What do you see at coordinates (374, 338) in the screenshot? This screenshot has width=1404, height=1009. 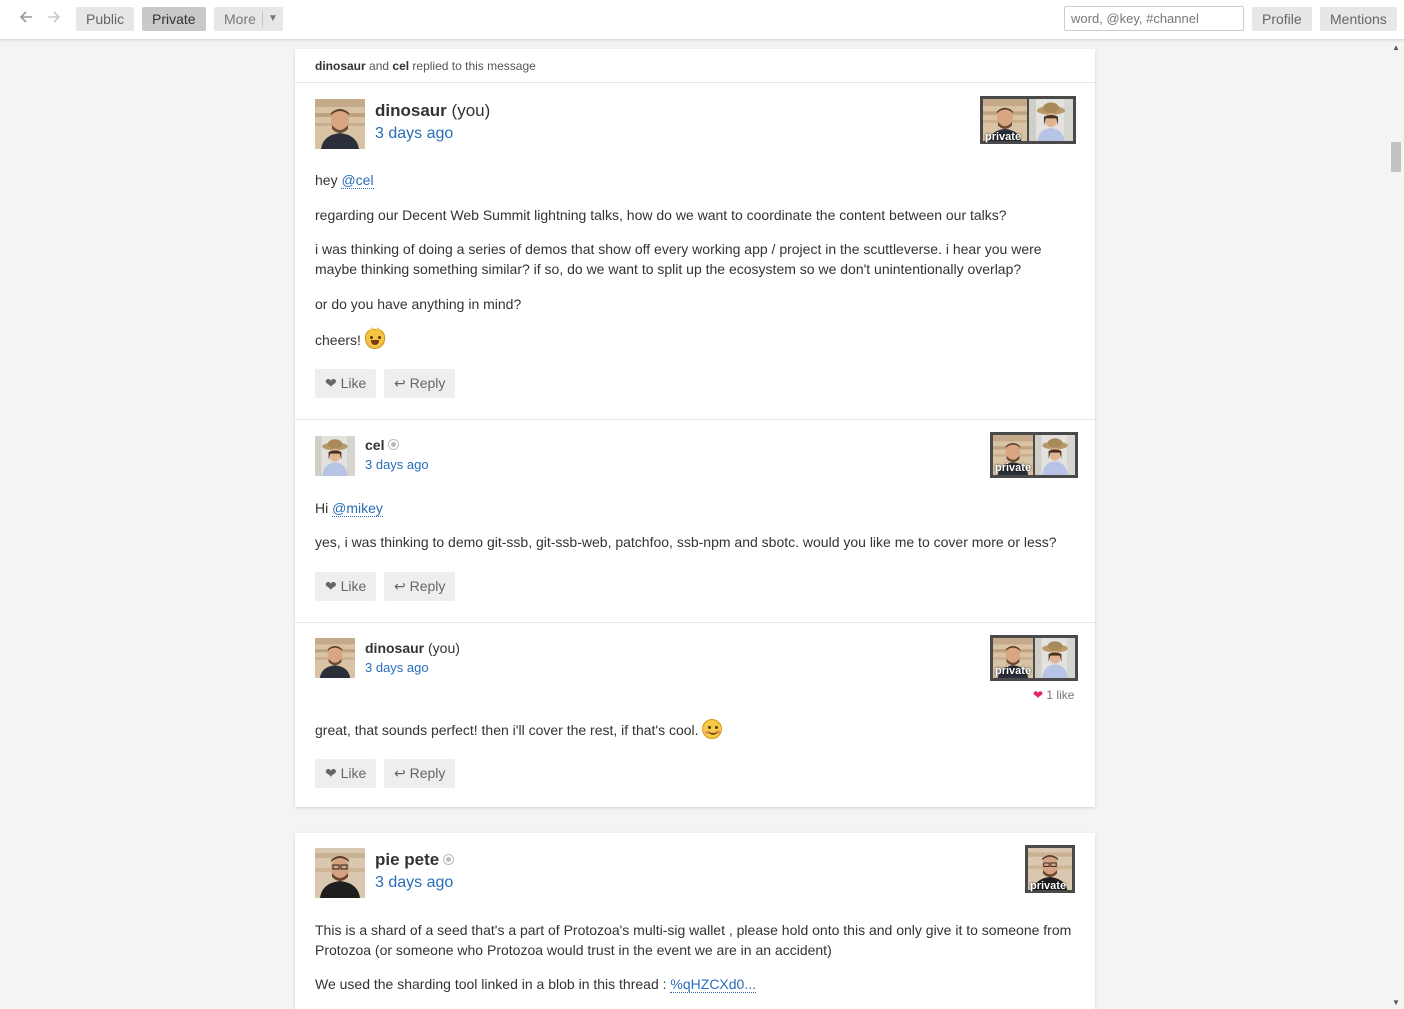 I see `smiley-cat-icon` at bounding box center [374, 338].